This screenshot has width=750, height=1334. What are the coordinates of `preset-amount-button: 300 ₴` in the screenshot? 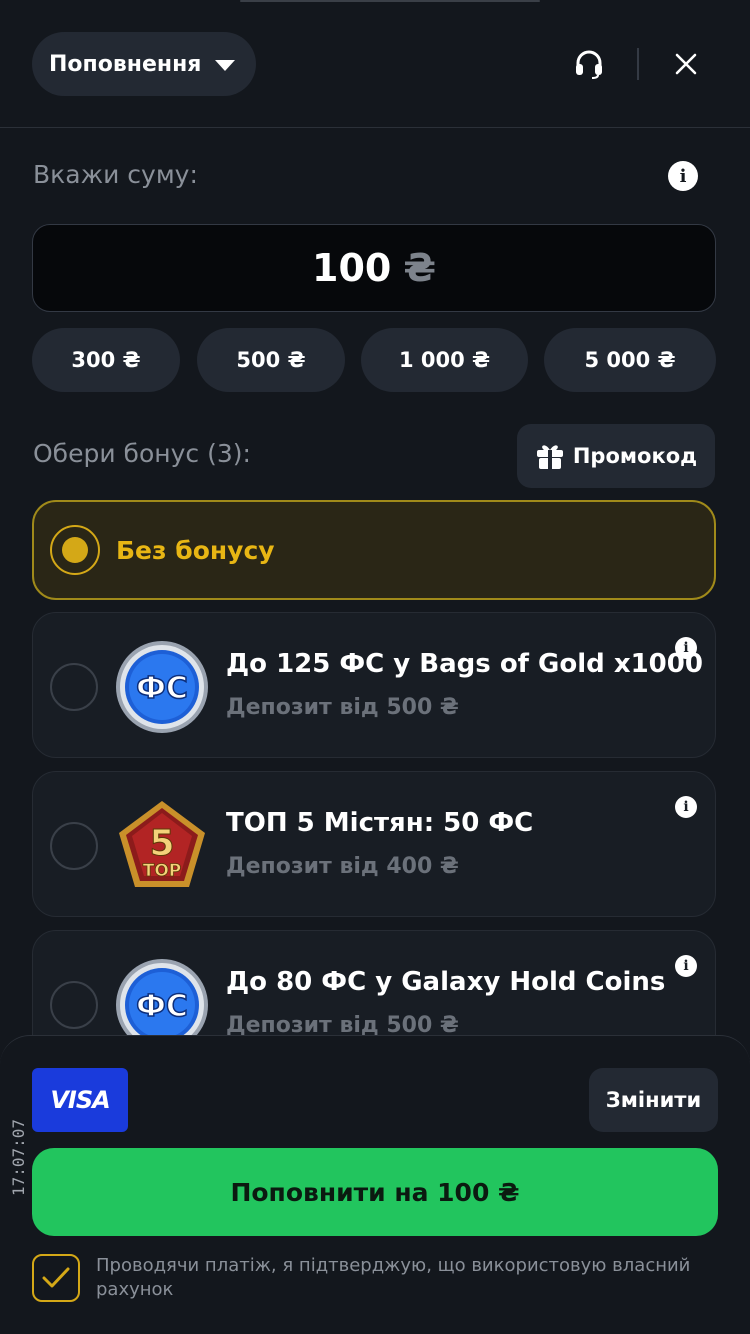 It's located at (106, 360).